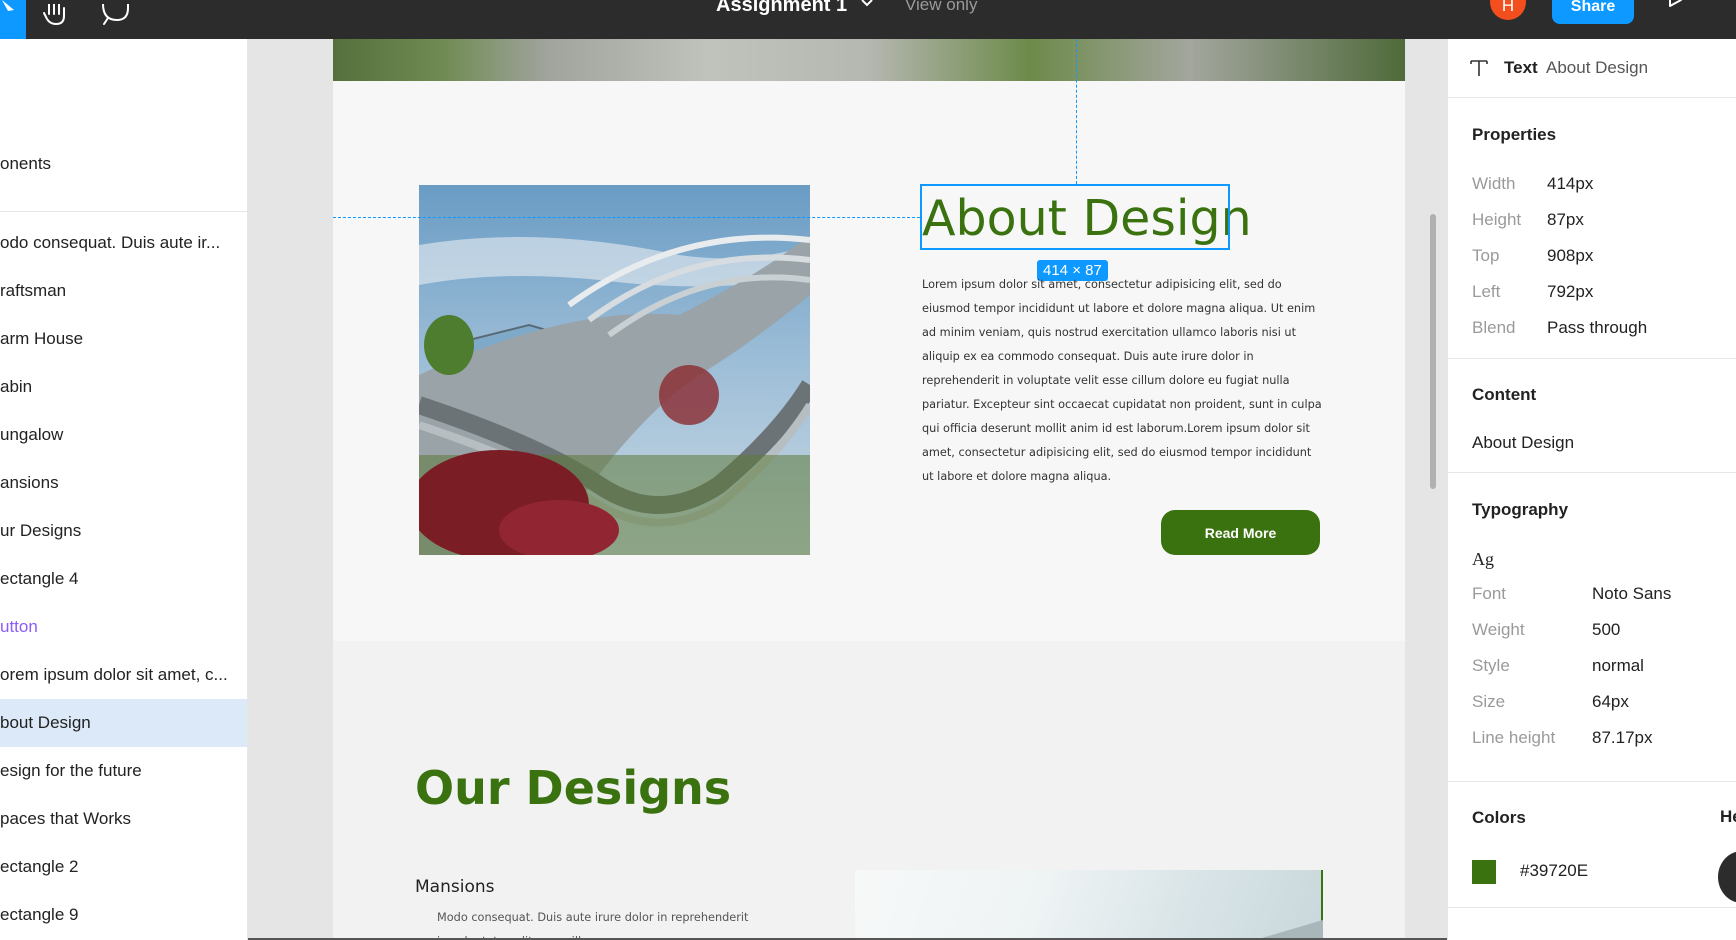  What do you see at coordinates (1597, 327) in the screenshot?
I see `prop-blend-value: Pass through` at bounding box center [1597, 327].